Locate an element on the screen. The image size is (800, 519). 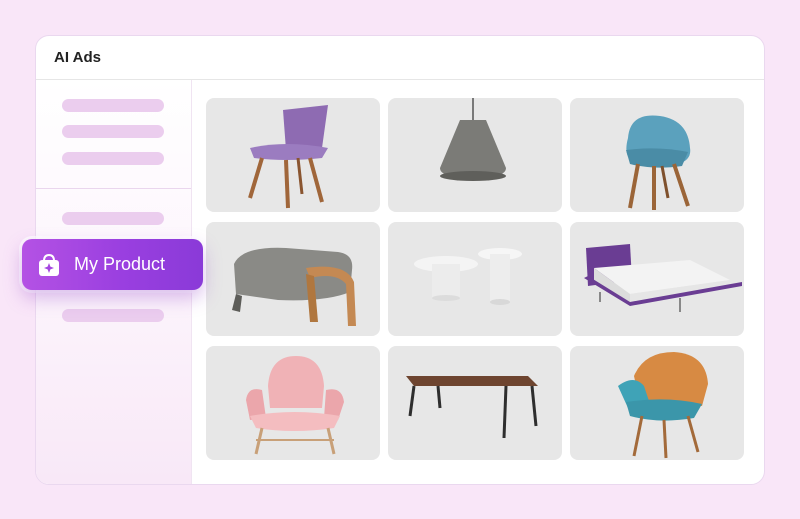
bed-image is located at coordinates (663, 278).